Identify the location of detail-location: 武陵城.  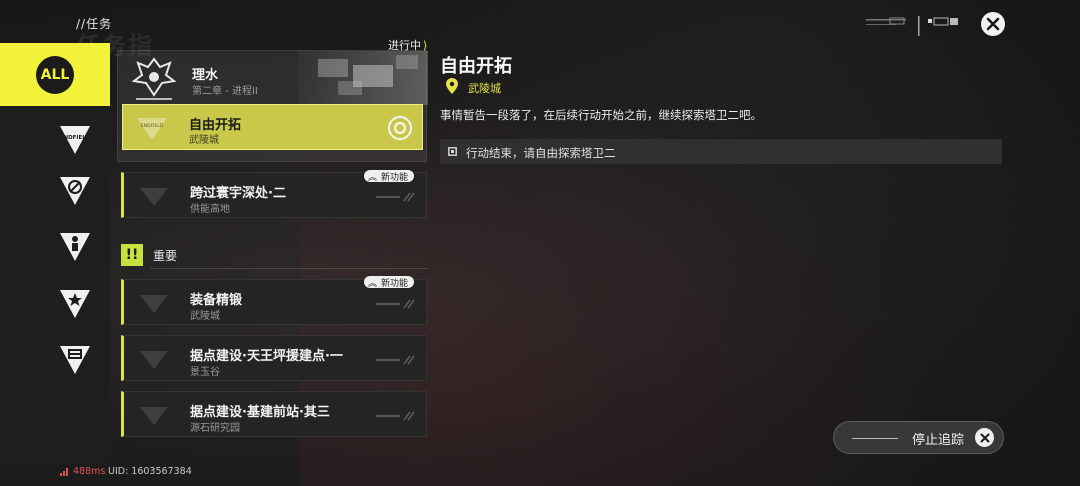
(484, 88).